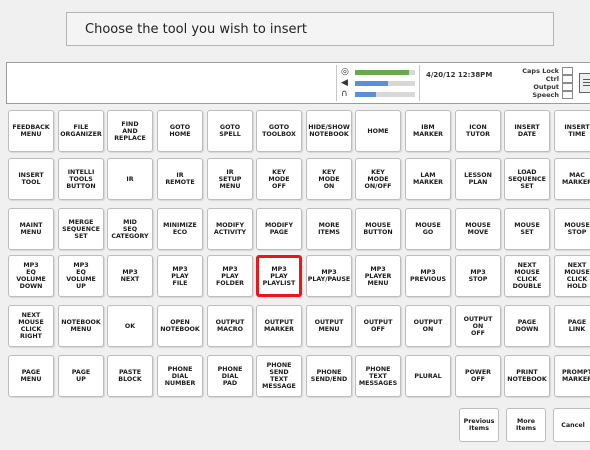 This screenshot has height=450, width=590. What do you see at coordinates (584, 83) in the screenshot?
I see `keyboard-icon` at bounding box center [584, 83].